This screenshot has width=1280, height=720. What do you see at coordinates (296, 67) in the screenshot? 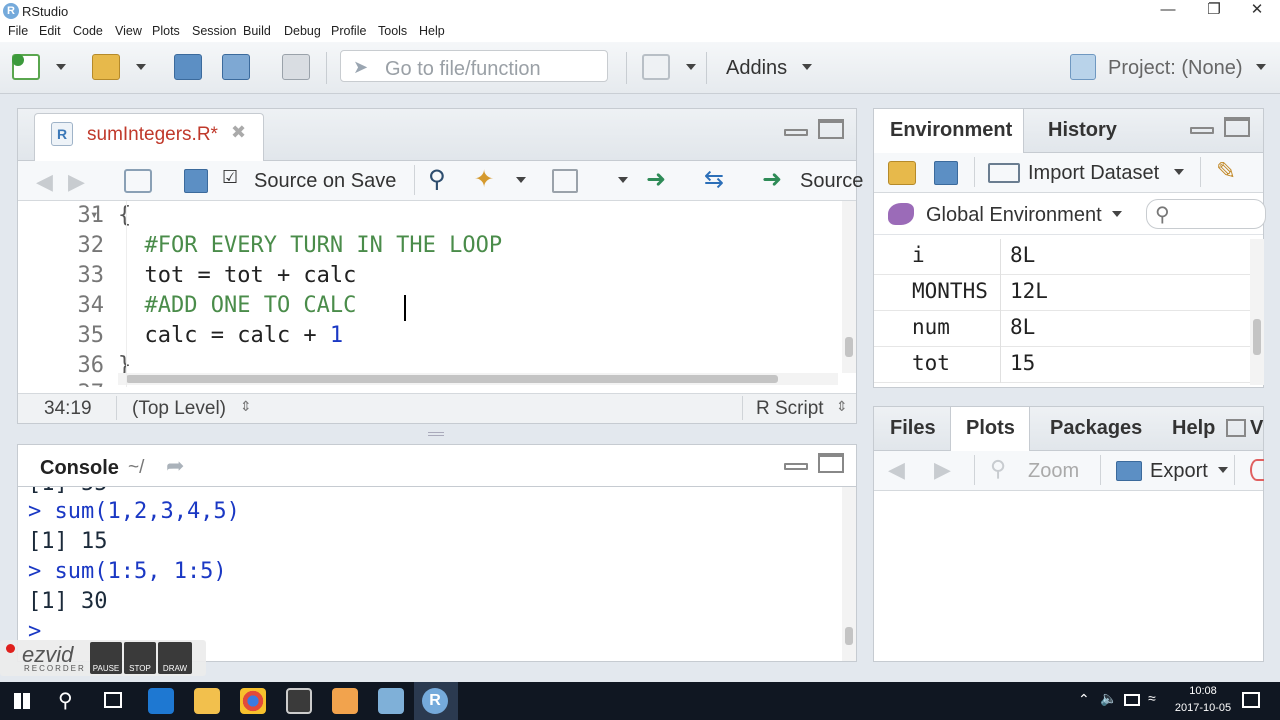
I see `print-icon` at bounding box center [296, 67].